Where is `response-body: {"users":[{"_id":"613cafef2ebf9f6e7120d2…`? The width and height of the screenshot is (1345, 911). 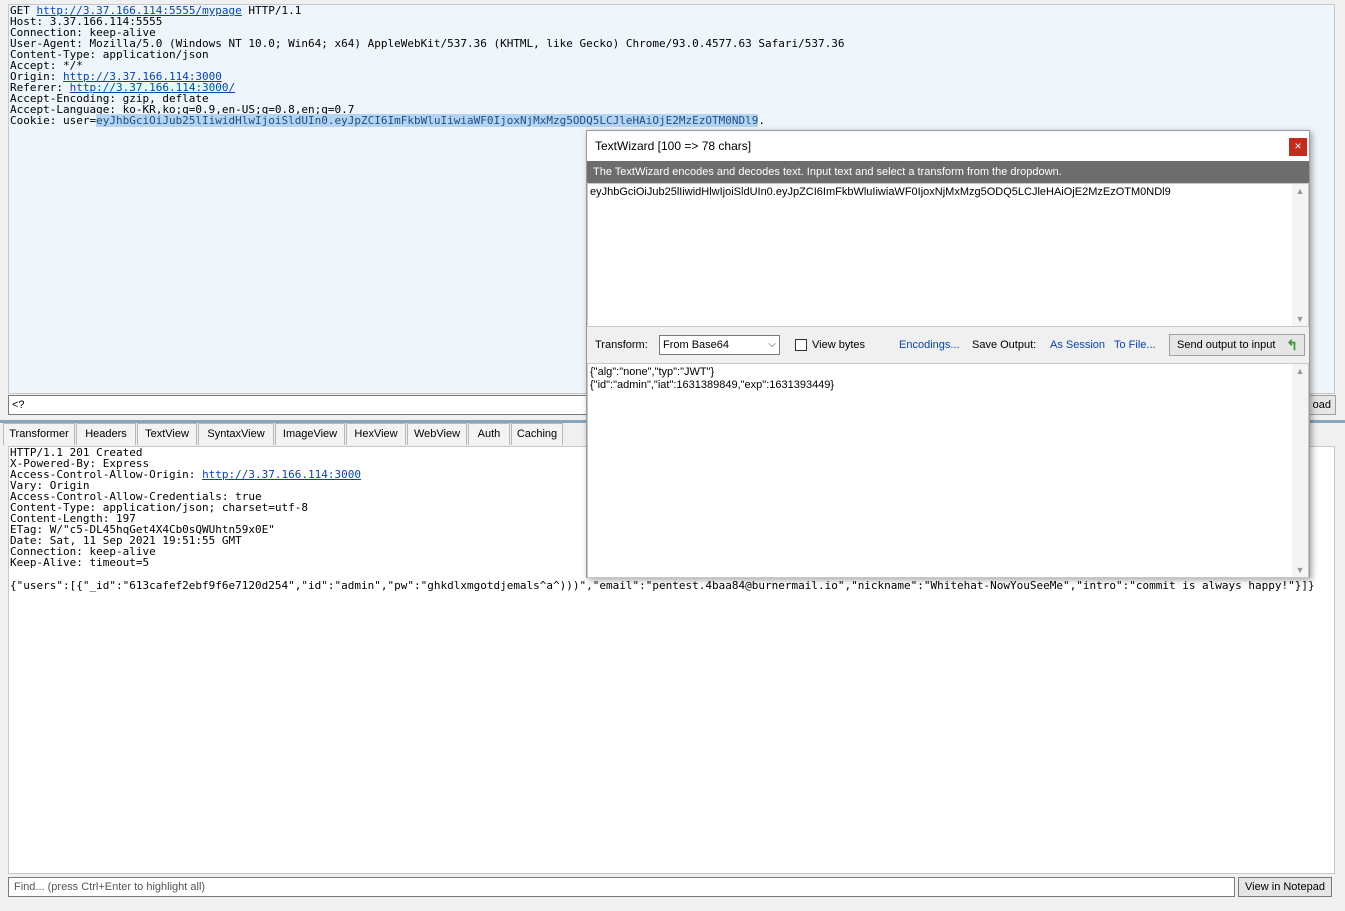
response-body: {"users":[{"_id":"613cafef2ebf9f6e7120d2… is located at coordinates (662, 585).